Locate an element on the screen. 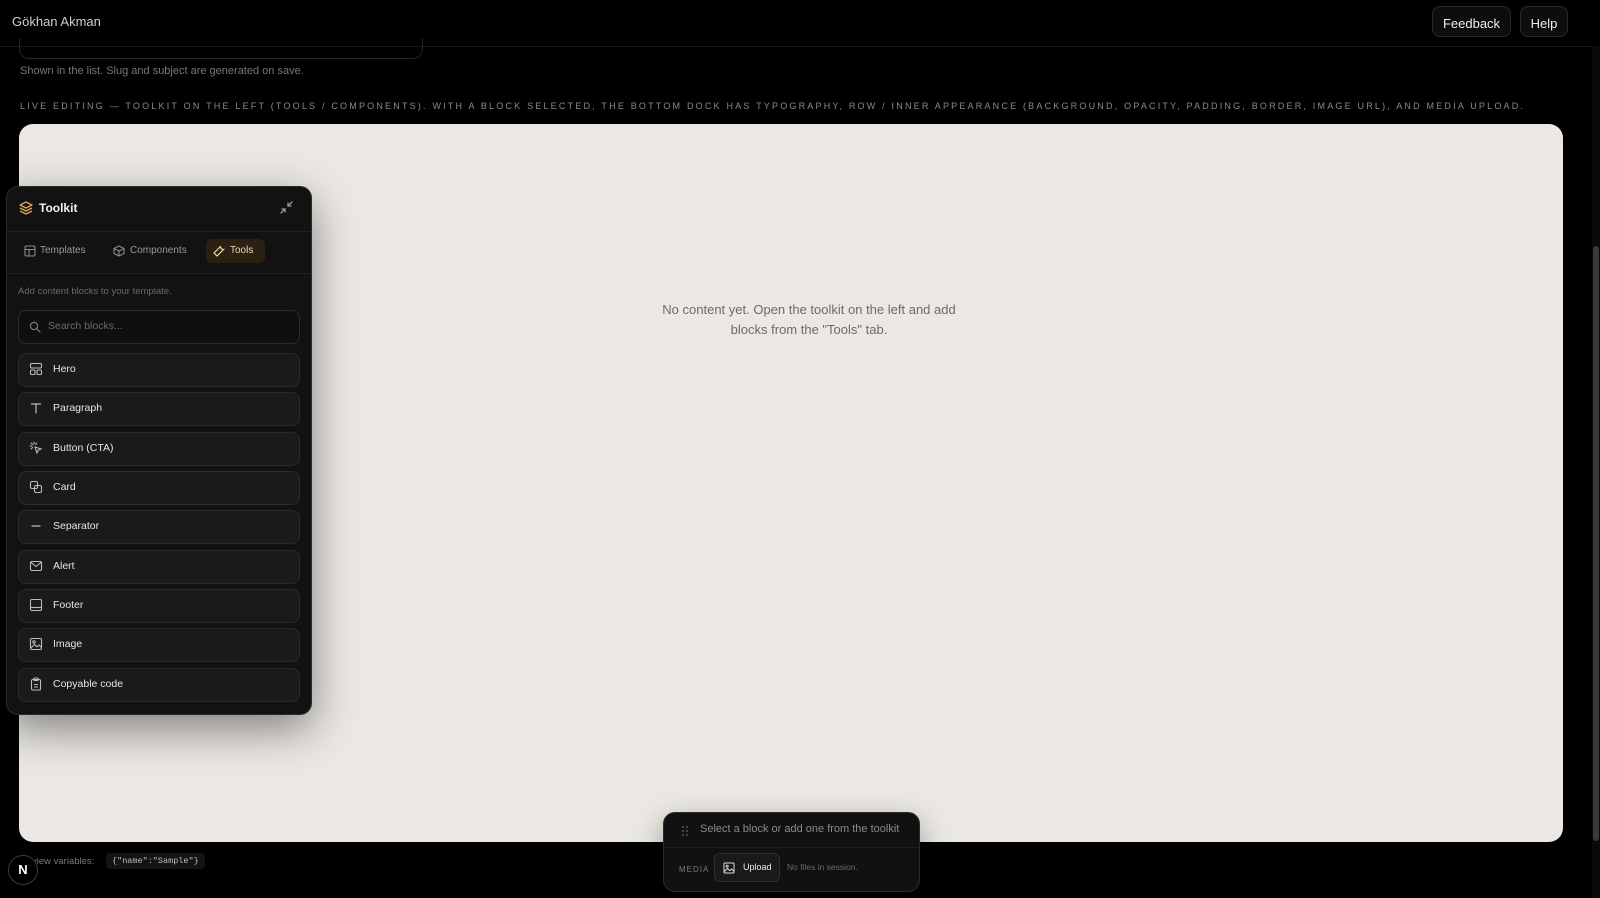 The height and width of the screenshot is (898, 1600). feedback-button: Feedback is located at coordinates (1471, 21).